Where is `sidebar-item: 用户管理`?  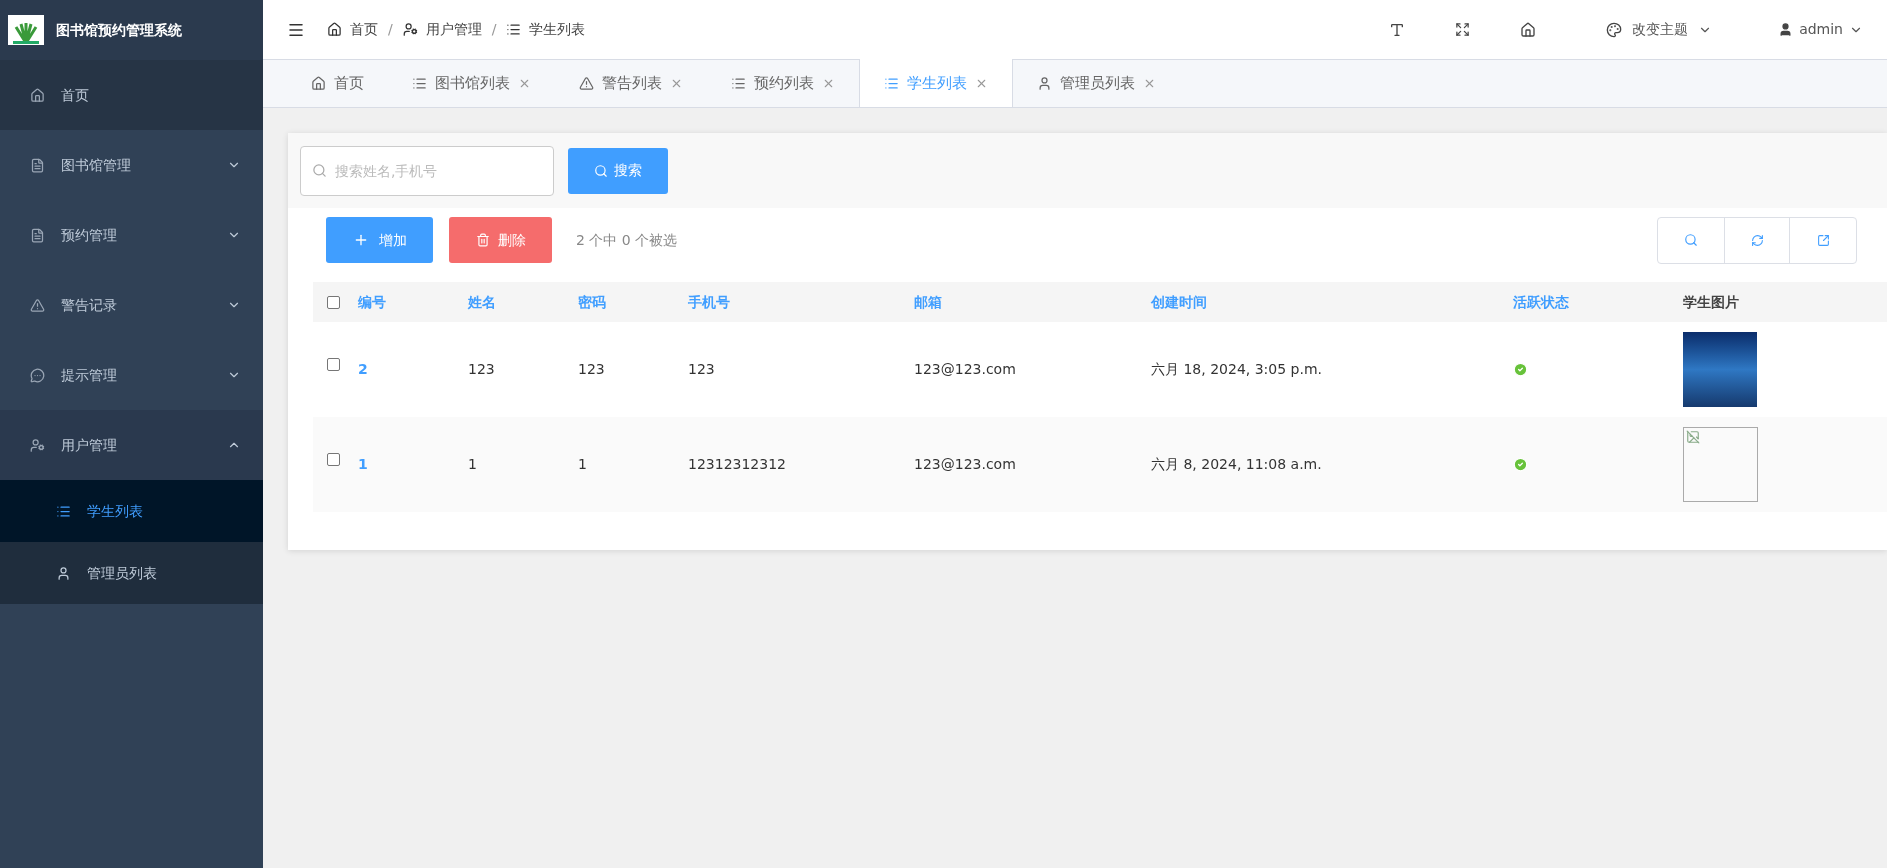 sidebar-item: 用户管理 is located at coordinates (131, 445).